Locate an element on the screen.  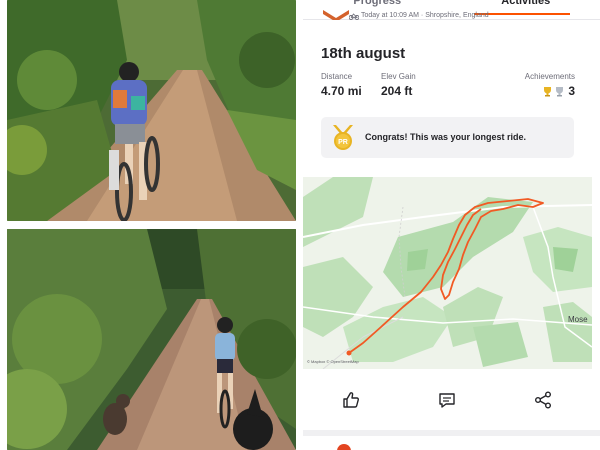
stat-elev-gain: Elev Gain 204 ft is located at coordinates (398, 85).